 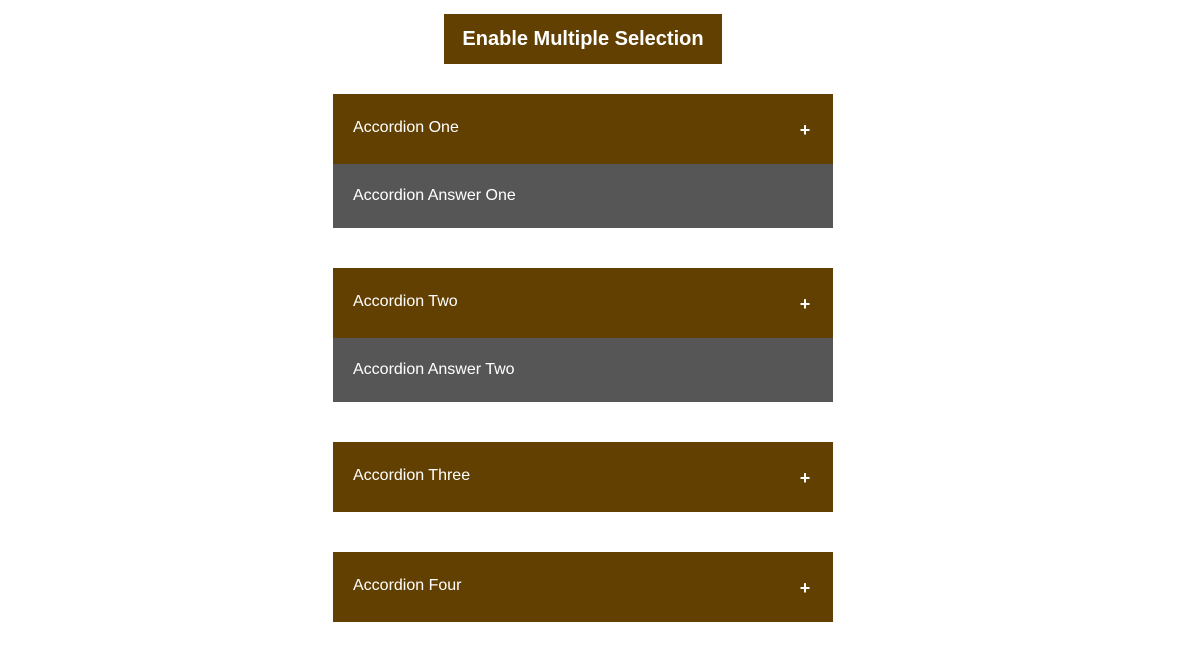 I want to click on accordion-title: Accordion One, so click(x=406, y=127).